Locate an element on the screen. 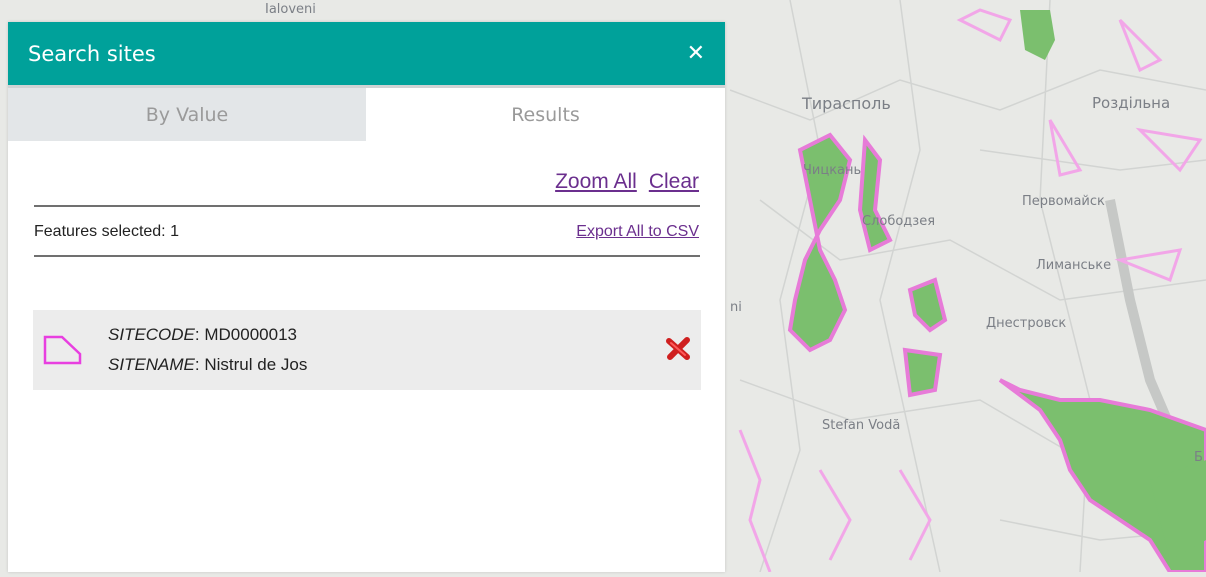 This screenshot has width=1206, height=577. export-csv-link: Export All to CSV is located at coordinates (637, 232).